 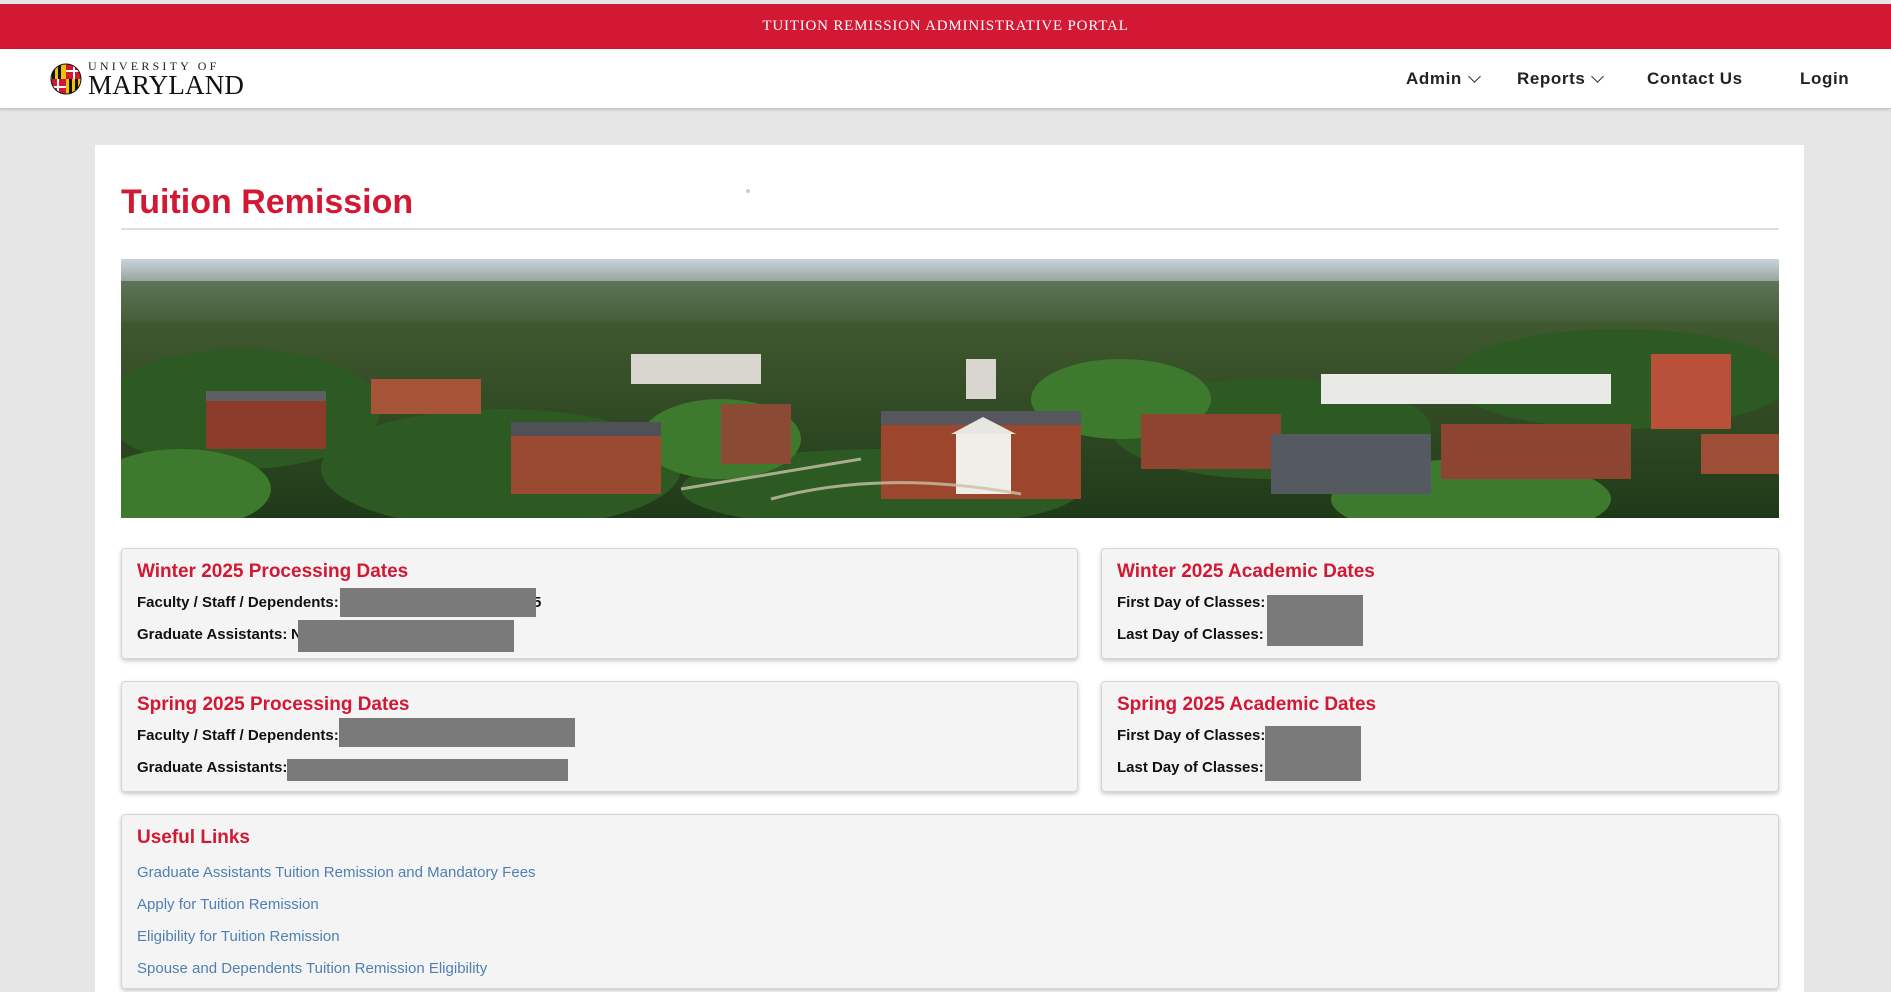 I want to click on link-eligibility: Eligibility for Tuition Remission, so click(x=238, y=936).